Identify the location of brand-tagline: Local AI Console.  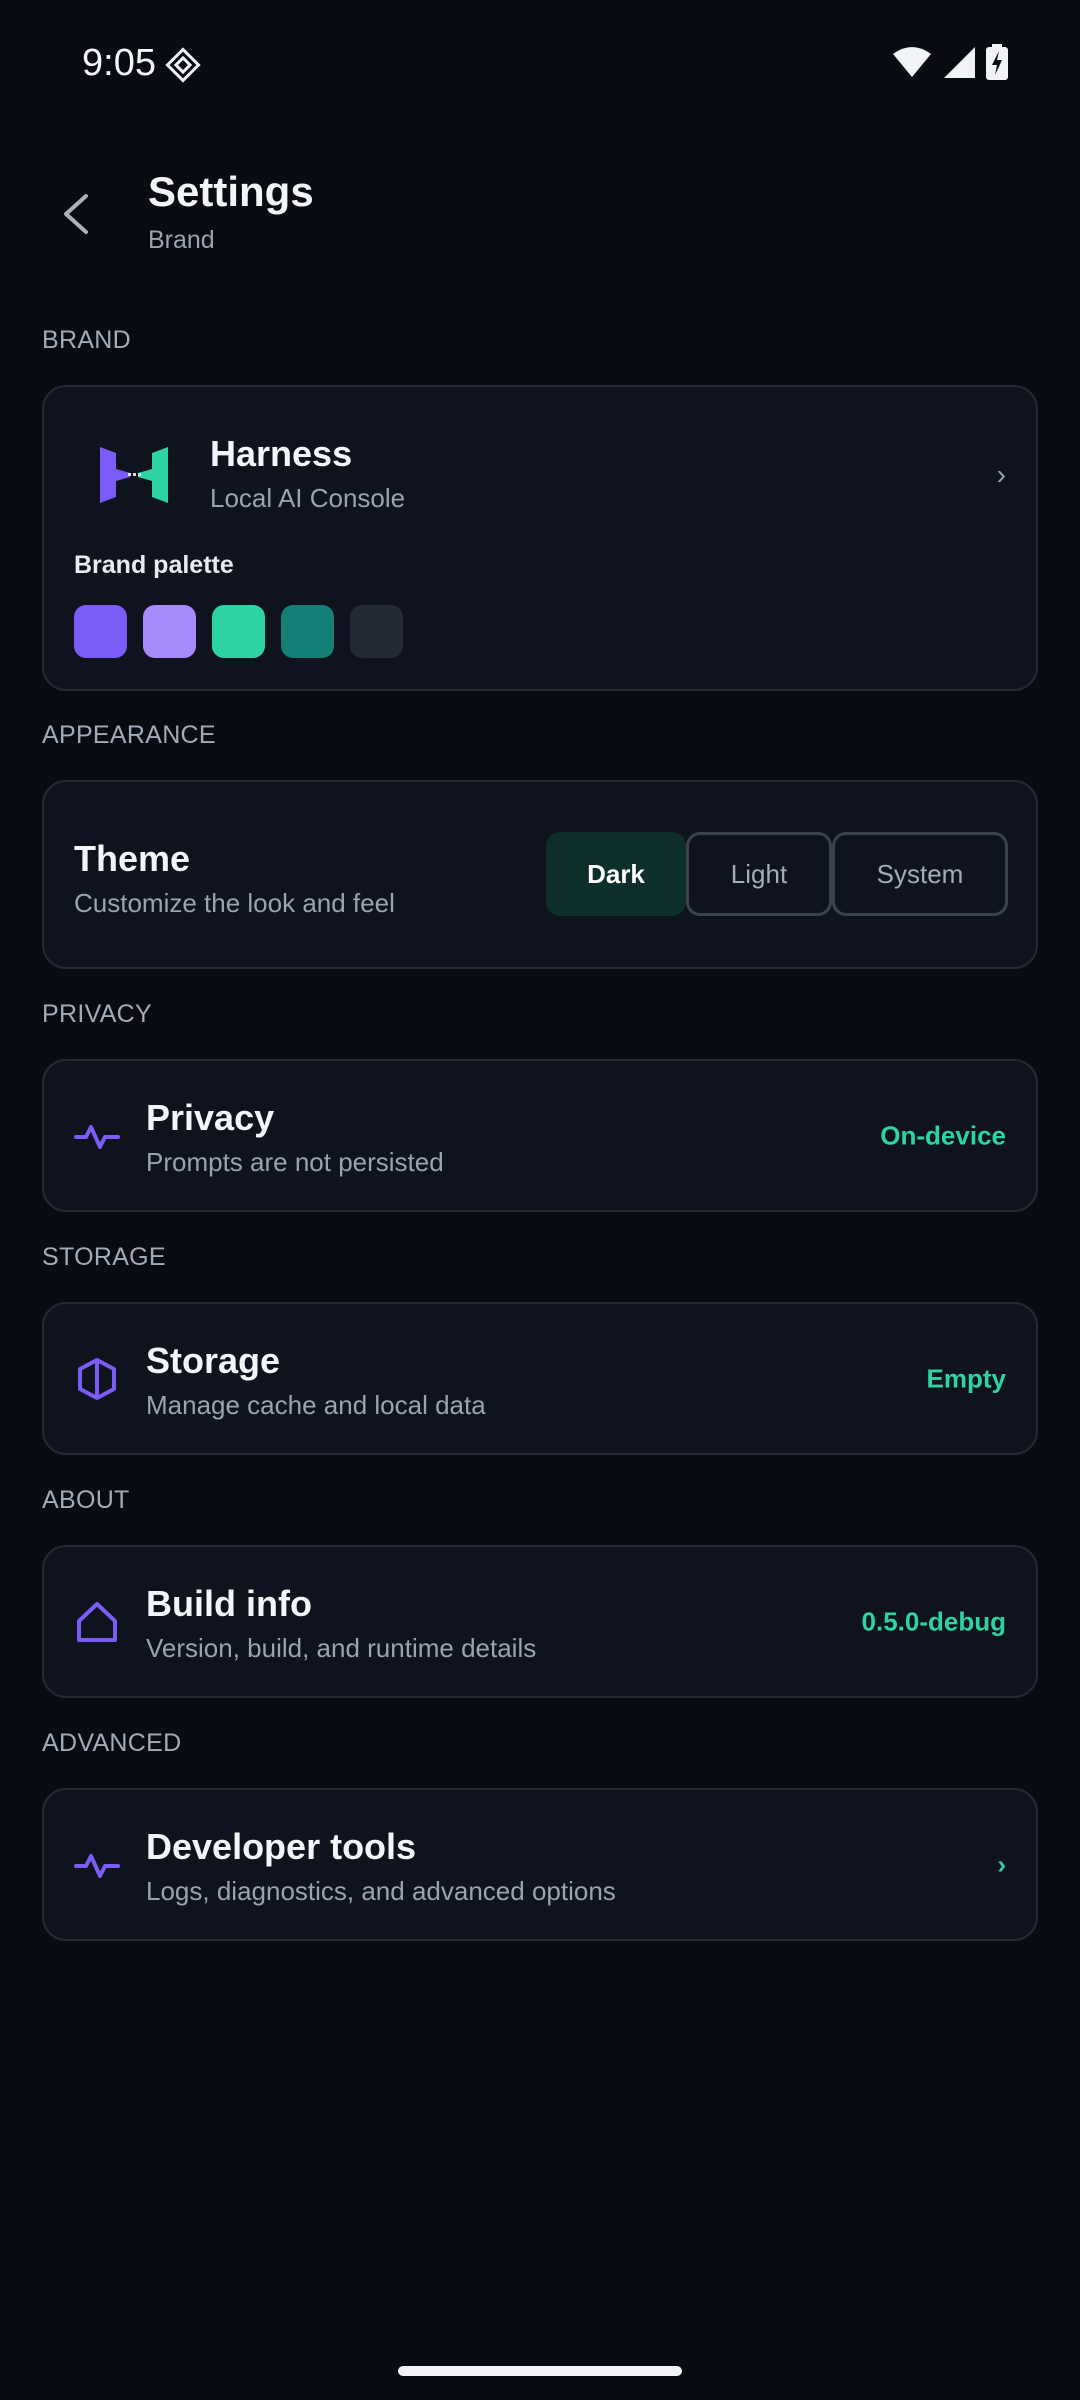
(308, 498).